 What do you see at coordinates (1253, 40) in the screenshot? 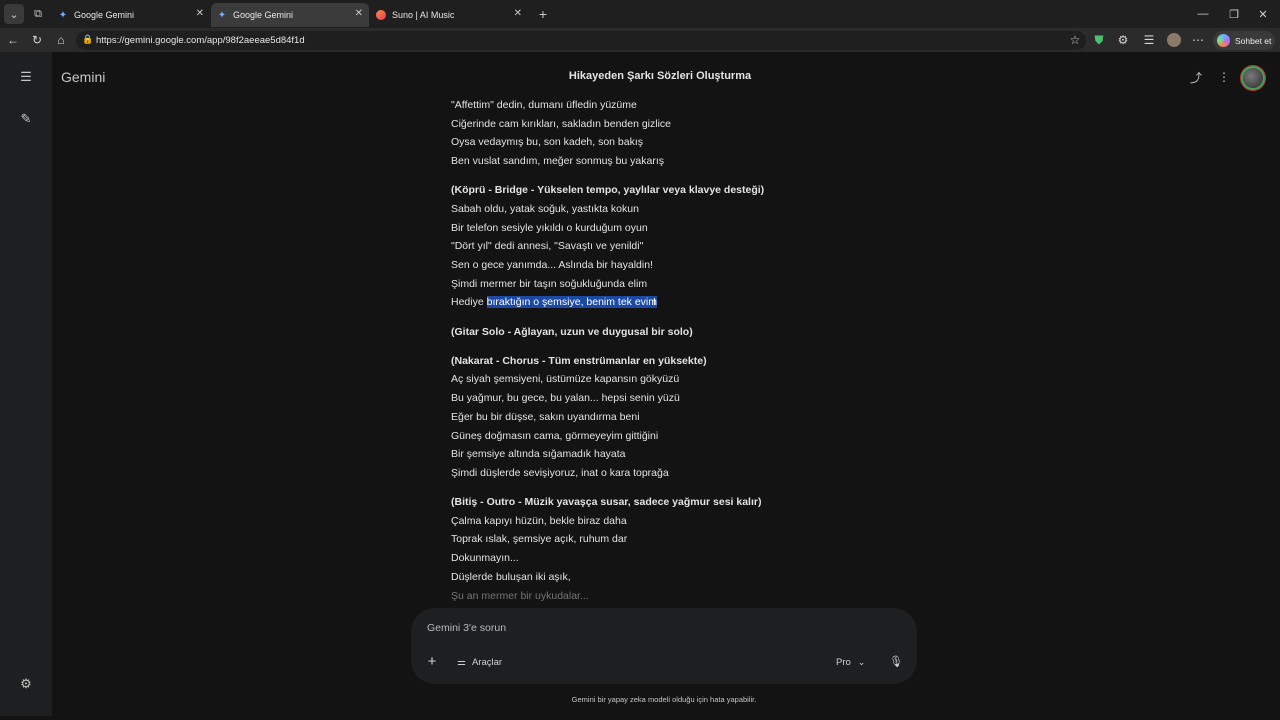
I see `copilot-label: Sohbet et` at bounding box center [1253, 40].